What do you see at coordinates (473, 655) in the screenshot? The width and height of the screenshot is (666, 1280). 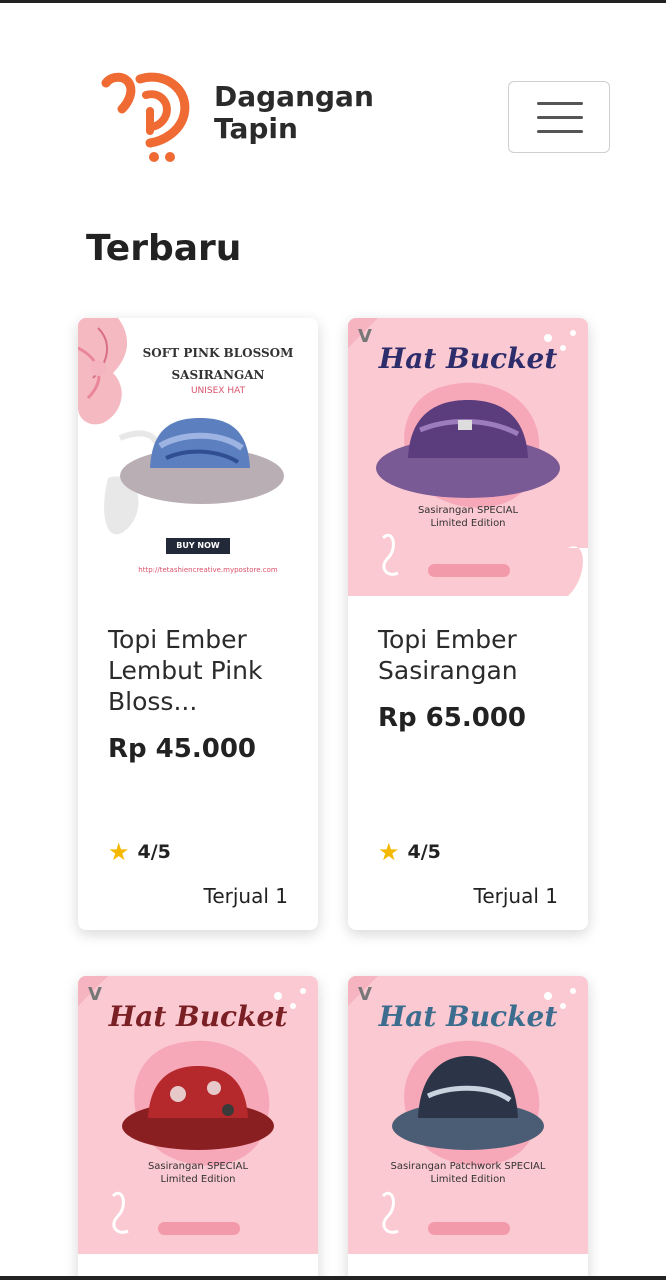 I see `product-name: Topi Ember Sasirangan` at bounding box center [473, 655].